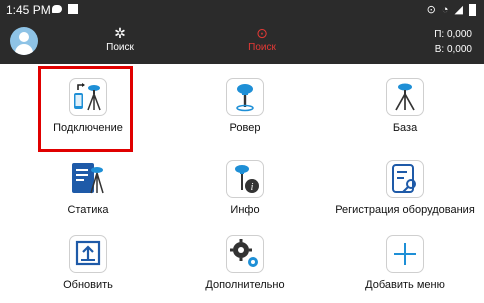 The height and width of the screenshot is (303, 484). I want to click on app-toolbar: ✲ Поиск ⊙ Поиск П: 0,000 В: 0,000, so click(242, 42).